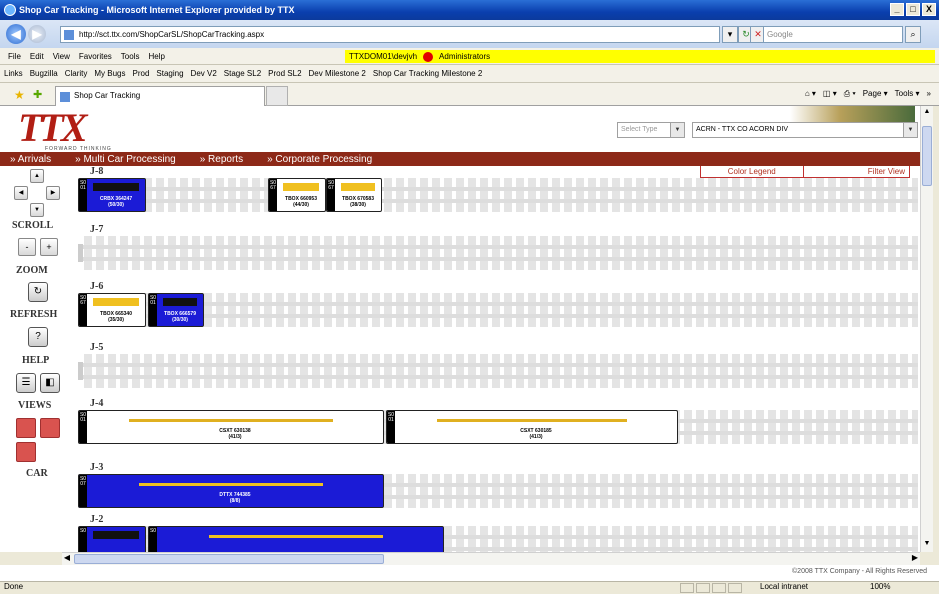 The width and height of the screenshot is (939, 594). I want to click on railcar: S001 TBOX 666579 (30/30), so click(176, 310).